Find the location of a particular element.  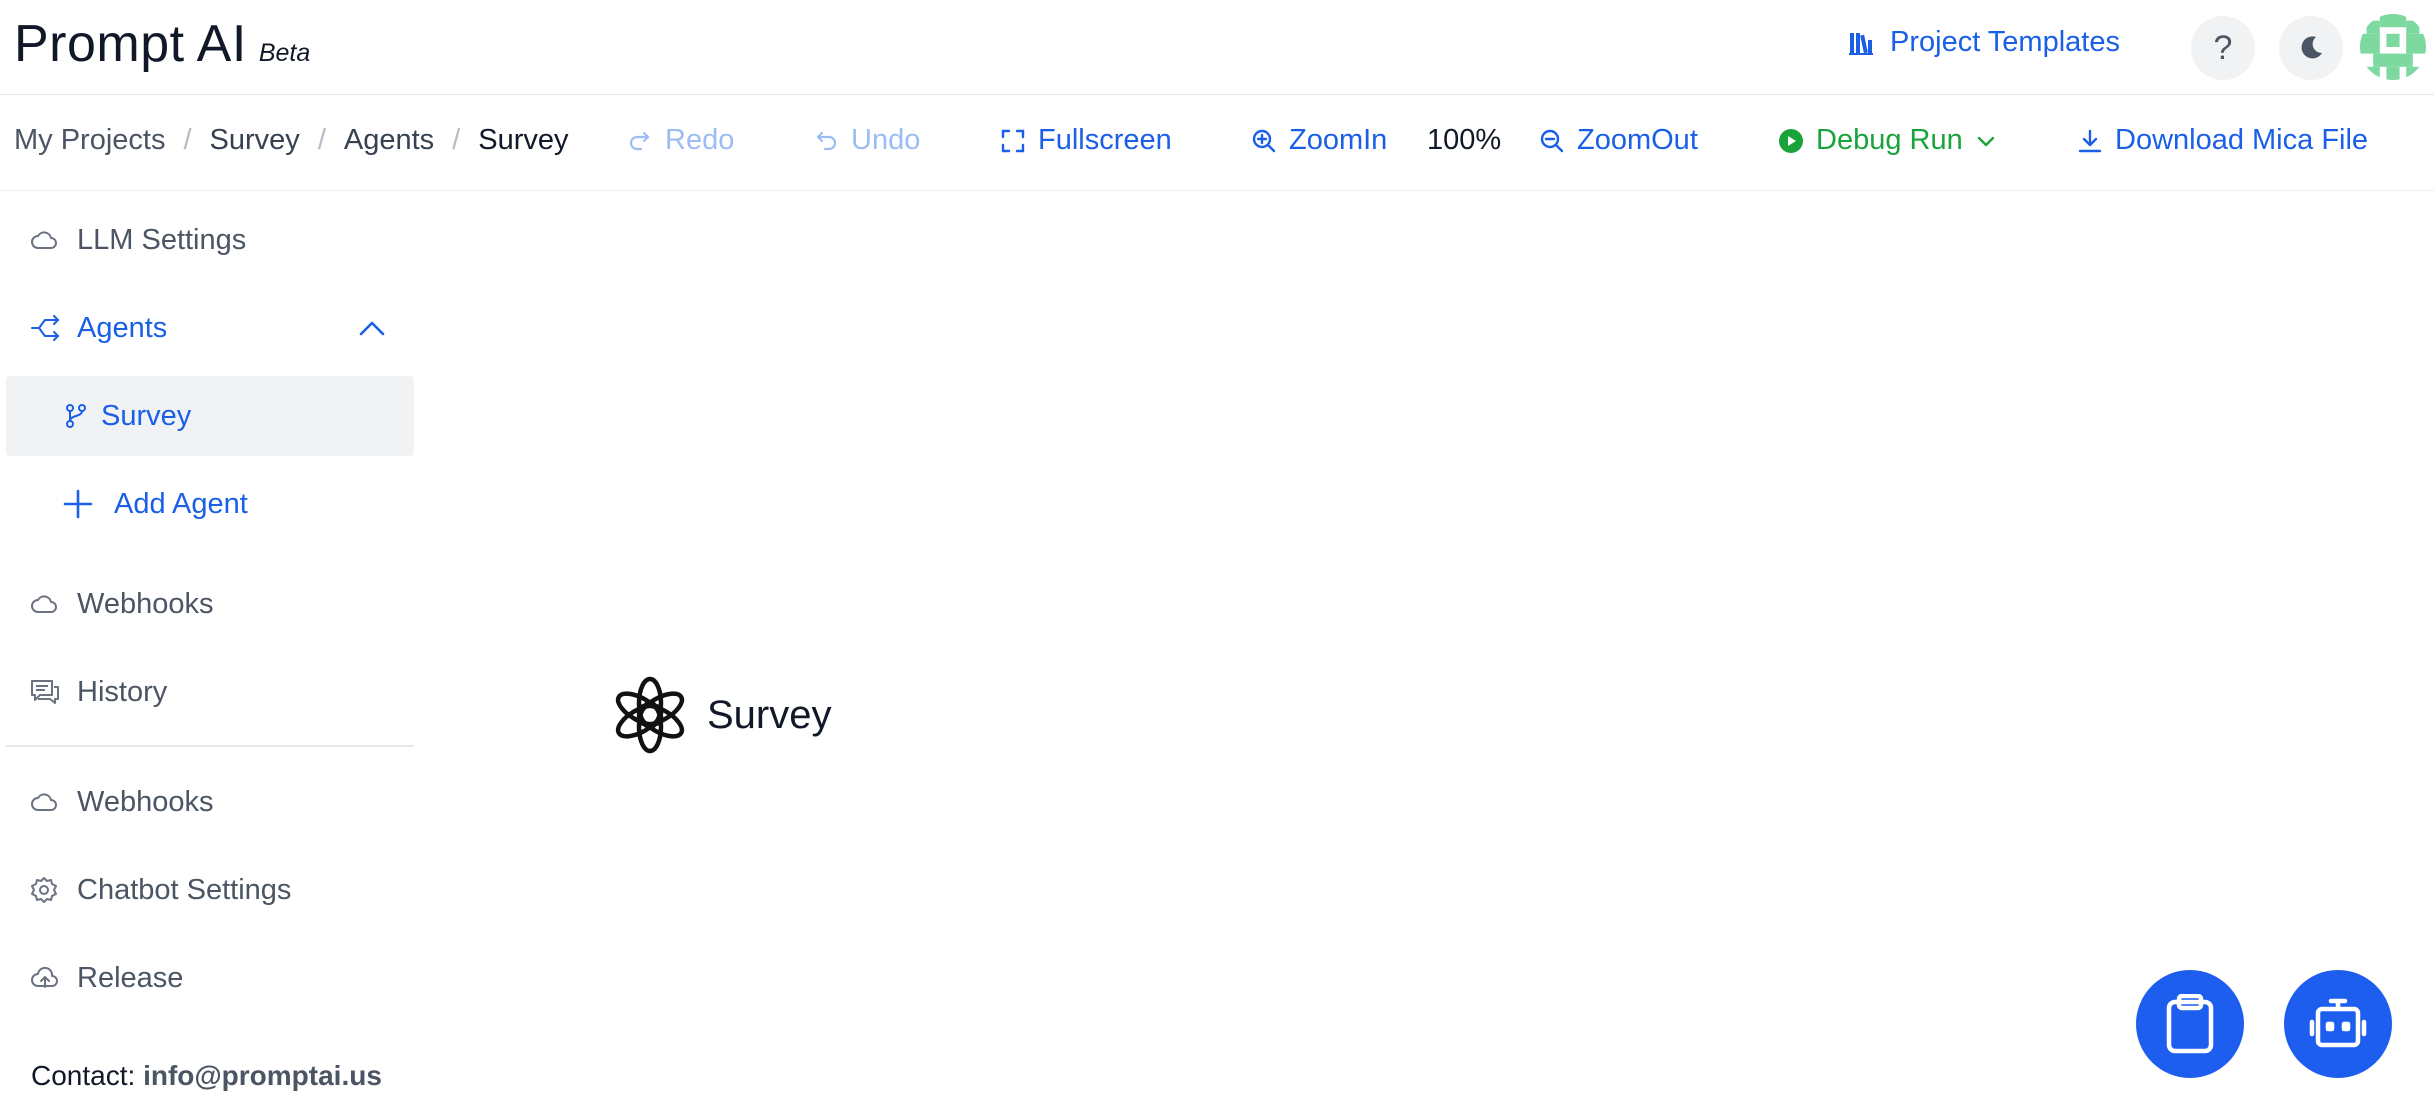

add-agent-button: Add Agent is located at coordinates (210, 504).